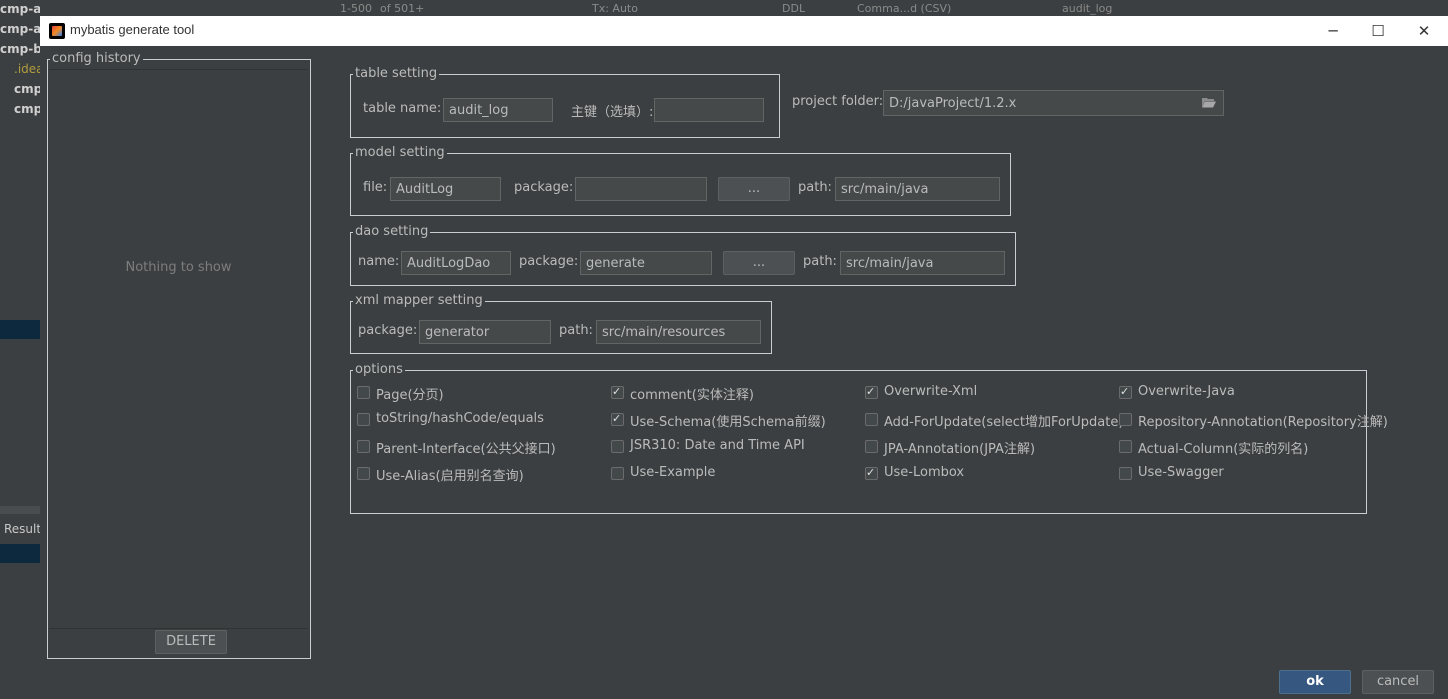 The height and width of the screenshot is (699, 1448). What do you see at coordinates (1223, 447) in the screenshot?
I see `option-label: Actual-Column(实际的列名)` at bounding box center [1223, 447].